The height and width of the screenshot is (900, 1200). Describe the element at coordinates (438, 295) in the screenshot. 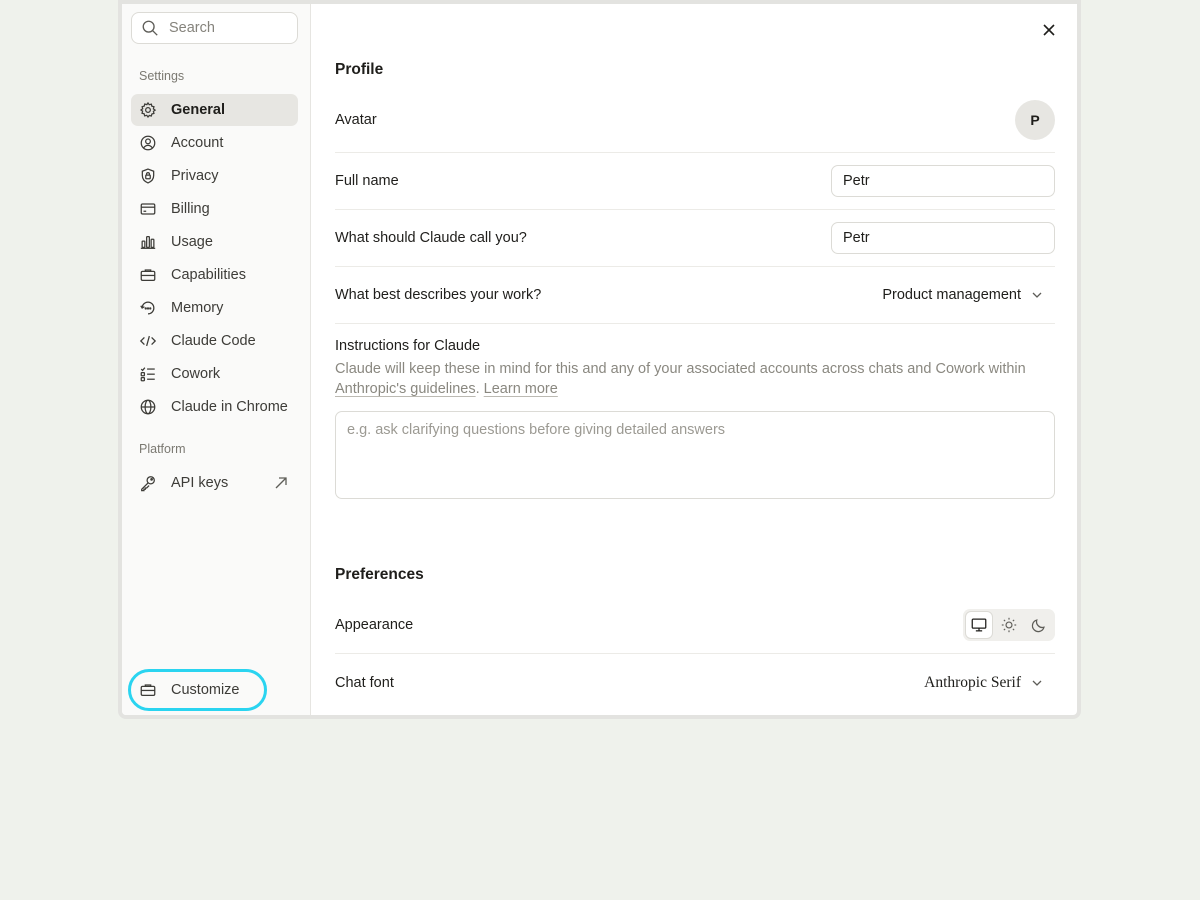

I see `work-label: What best describes your work?` at that location.